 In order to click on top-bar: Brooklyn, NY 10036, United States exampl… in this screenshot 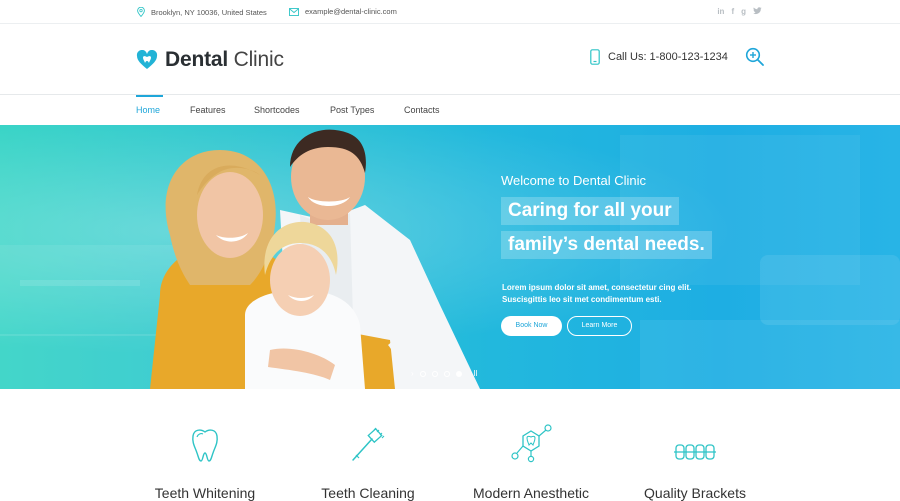, I will do `click(450, 12)`.